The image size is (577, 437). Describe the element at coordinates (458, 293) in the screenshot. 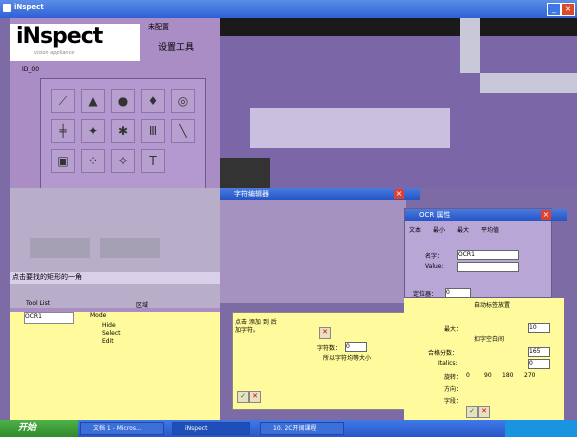

I see `position-field: 0` at that location.